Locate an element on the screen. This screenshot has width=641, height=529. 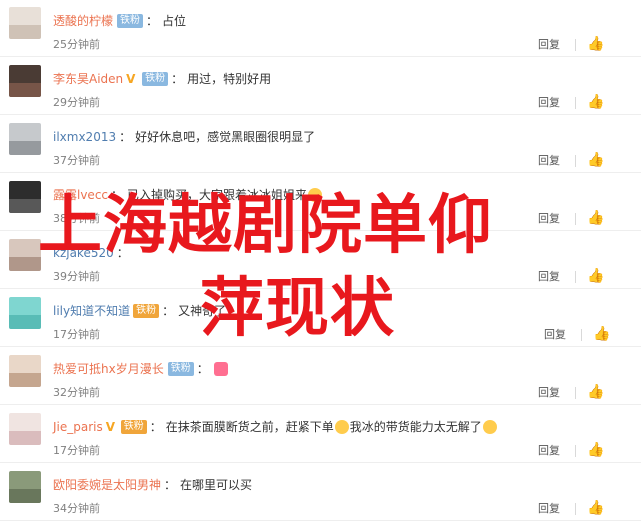
comment-text: 又神奇了 is located at coordinates (202, 311).